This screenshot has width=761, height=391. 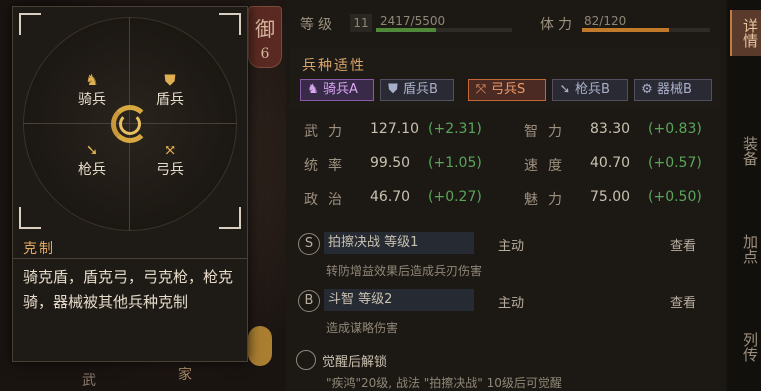 I want to click on stat-delta: (+2.31), so click(x=455, y=129).